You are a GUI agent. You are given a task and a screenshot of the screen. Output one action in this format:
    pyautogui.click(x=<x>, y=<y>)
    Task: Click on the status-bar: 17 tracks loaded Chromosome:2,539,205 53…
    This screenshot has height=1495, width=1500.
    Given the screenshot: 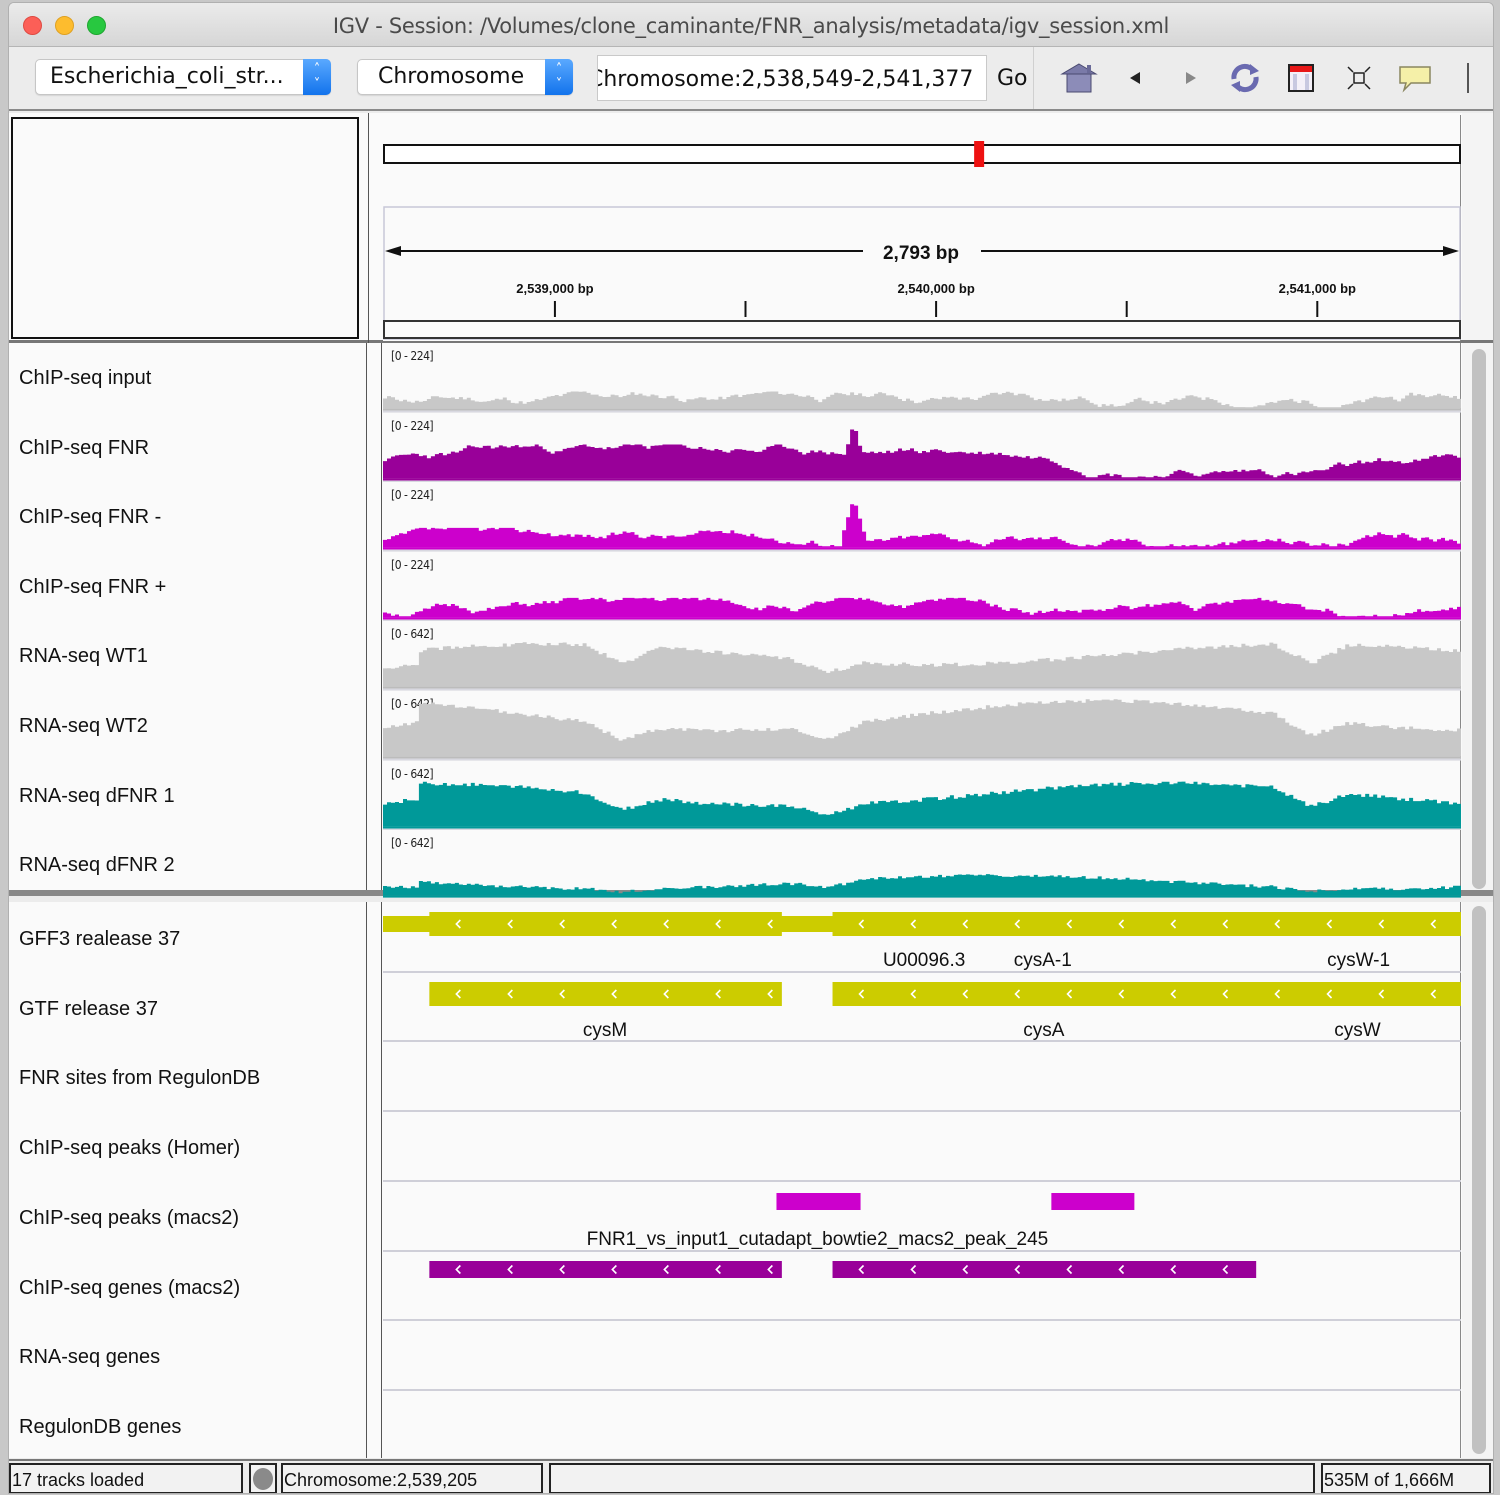 What is the action you would take?
    pyautogui.click(x=751, y=1476)
    